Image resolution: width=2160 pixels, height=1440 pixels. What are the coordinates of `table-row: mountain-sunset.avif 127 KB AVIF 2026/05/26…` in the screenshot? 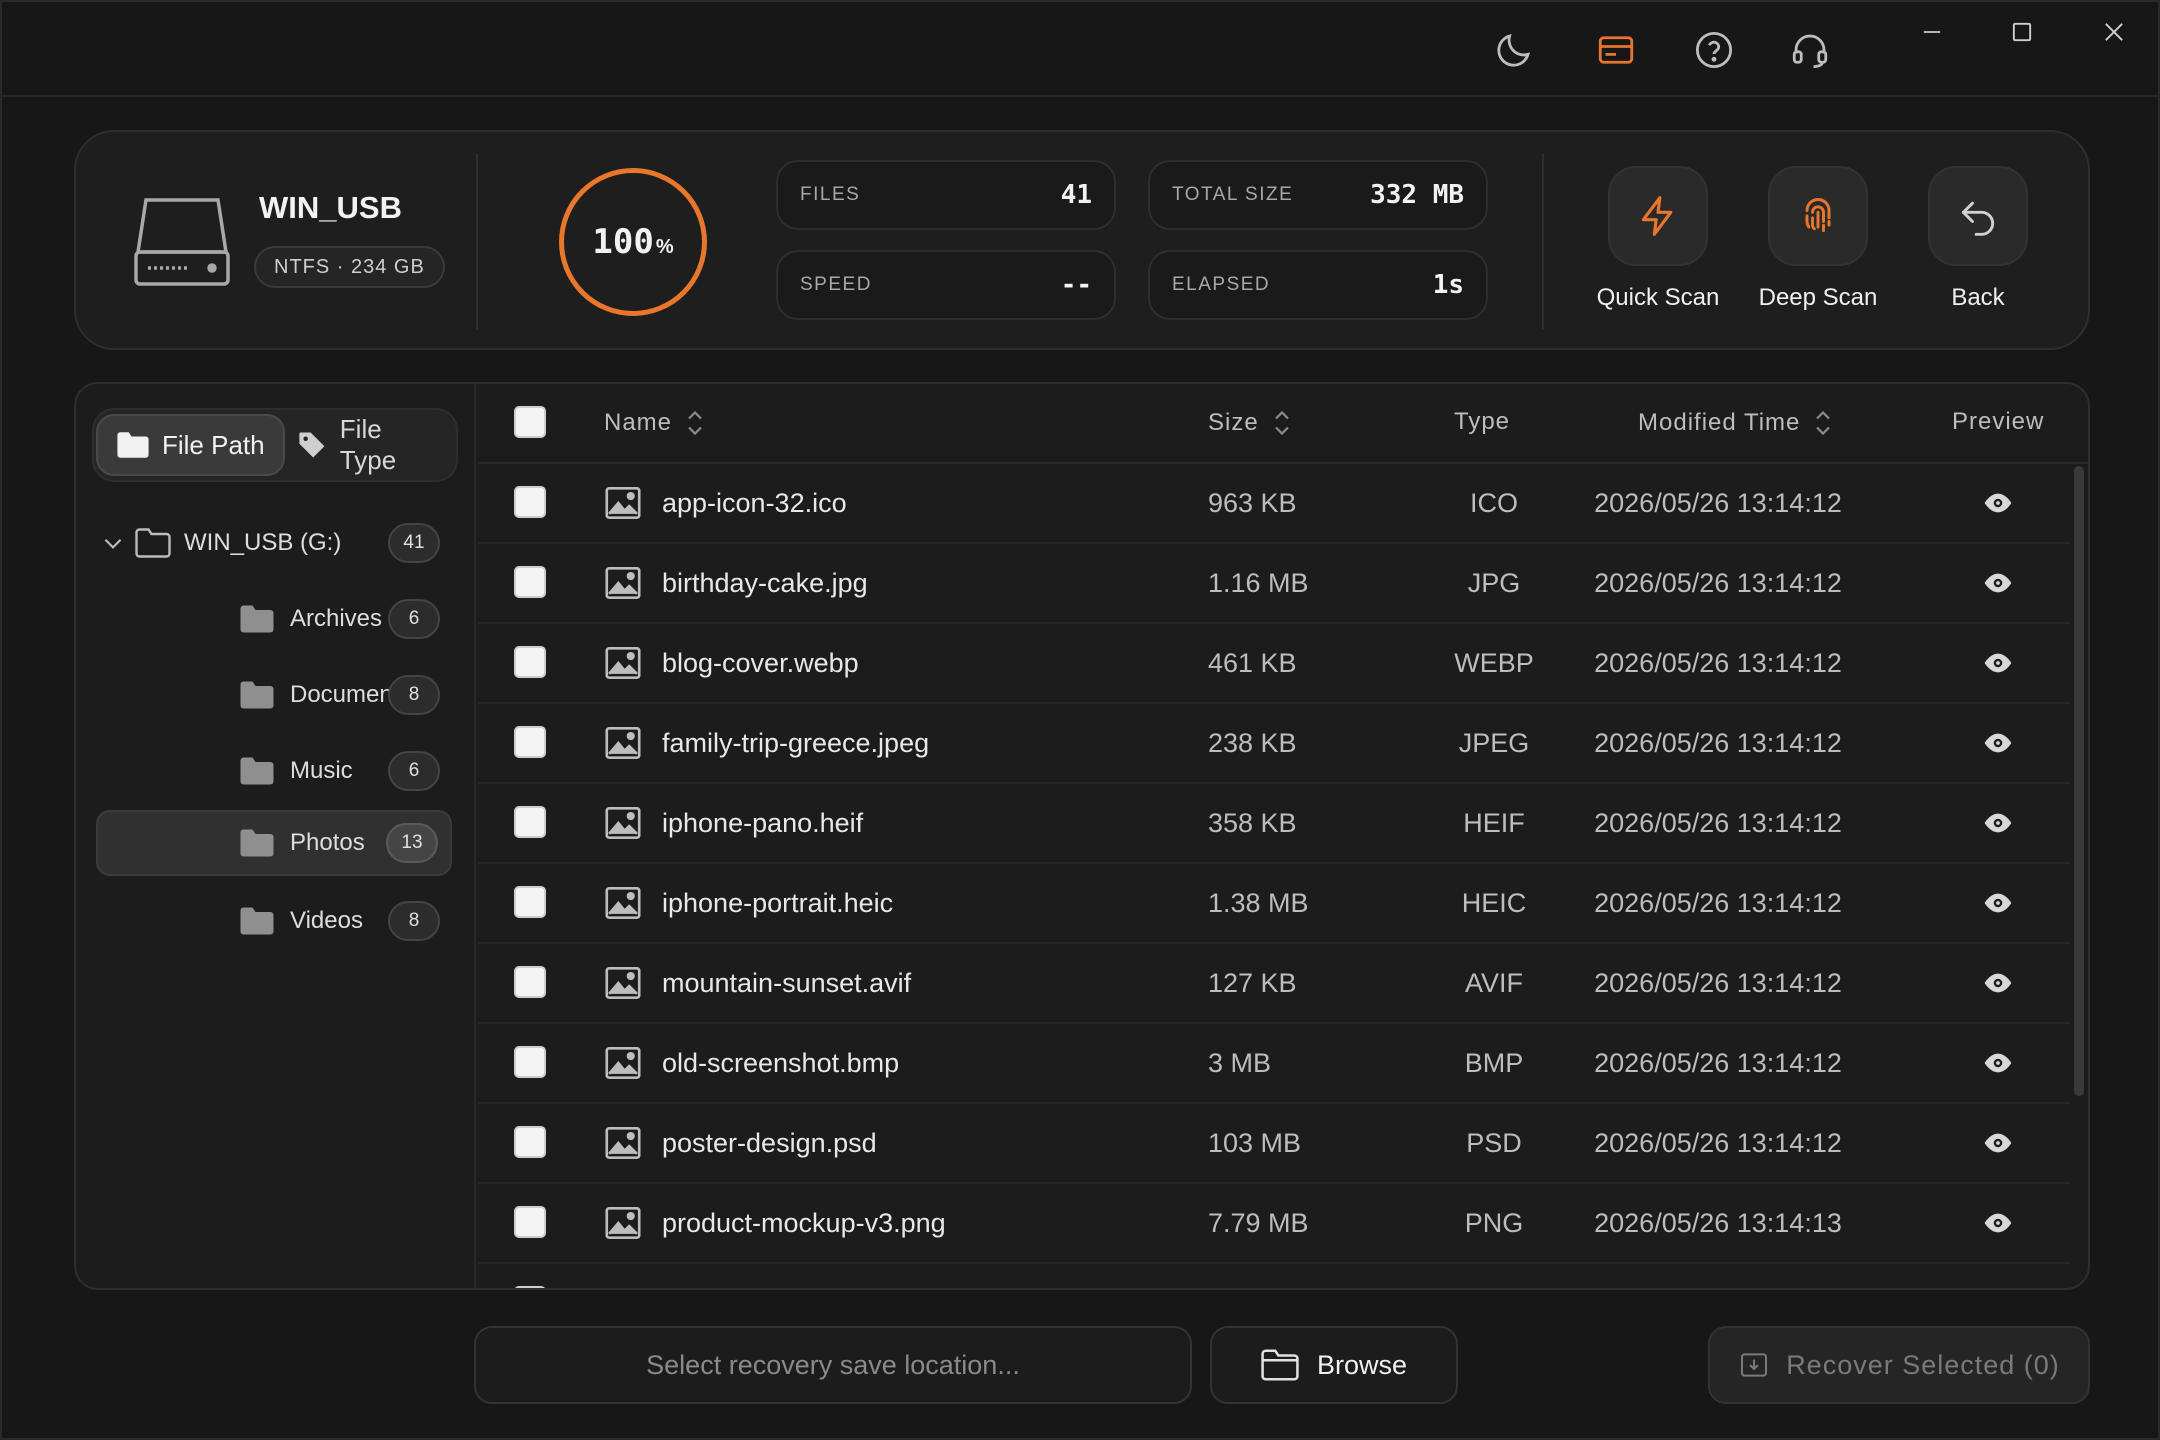 It's located at (1274, 984).